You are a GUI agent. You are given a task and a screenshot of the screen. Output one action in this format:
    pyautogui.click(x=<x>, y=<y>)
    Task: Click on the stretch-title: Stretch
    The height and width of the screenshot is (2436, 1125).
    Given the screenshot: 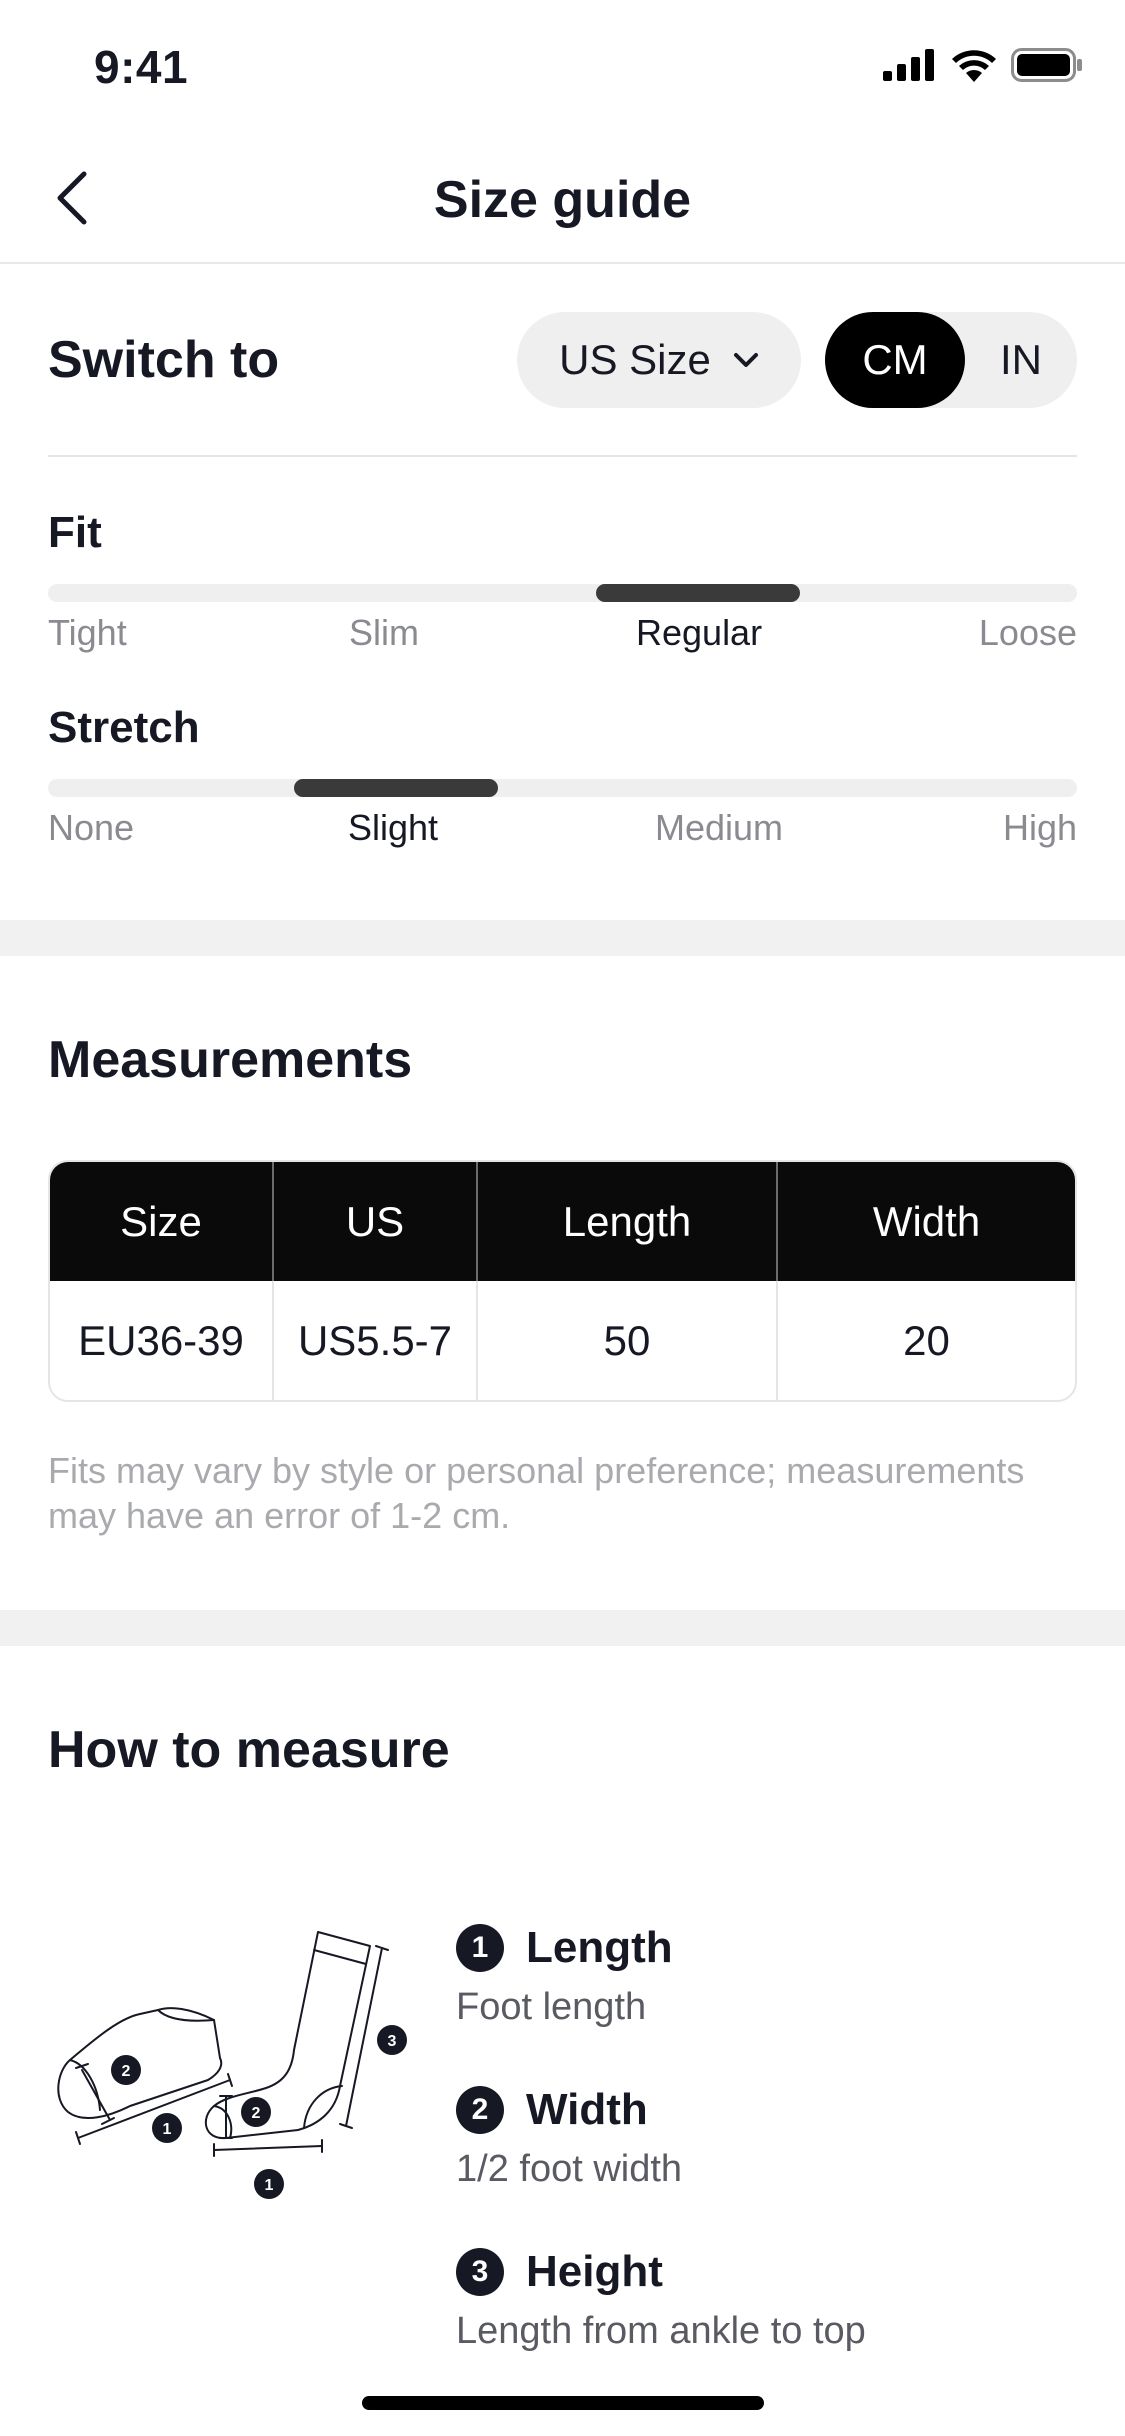 What is the action you would take?
    pyautogui.click(x=124, y=727)
    